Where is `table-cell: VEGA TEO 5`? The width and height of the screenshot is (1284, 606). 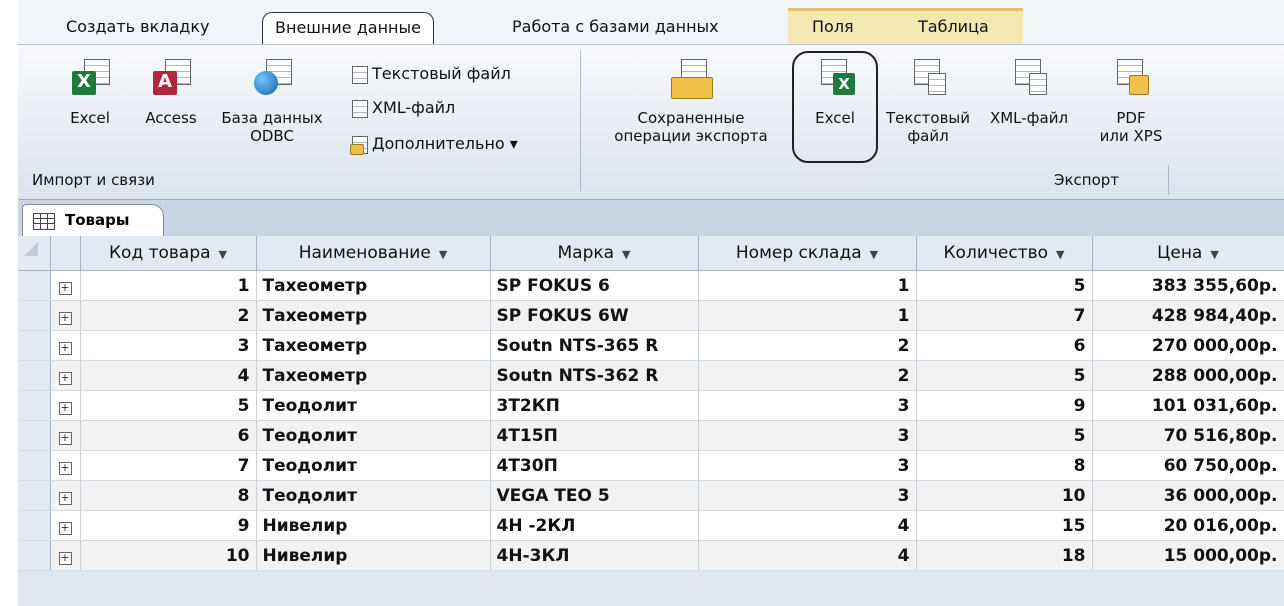 table-cell: VEGA TEO 5 is located at coordinates (594, 495).